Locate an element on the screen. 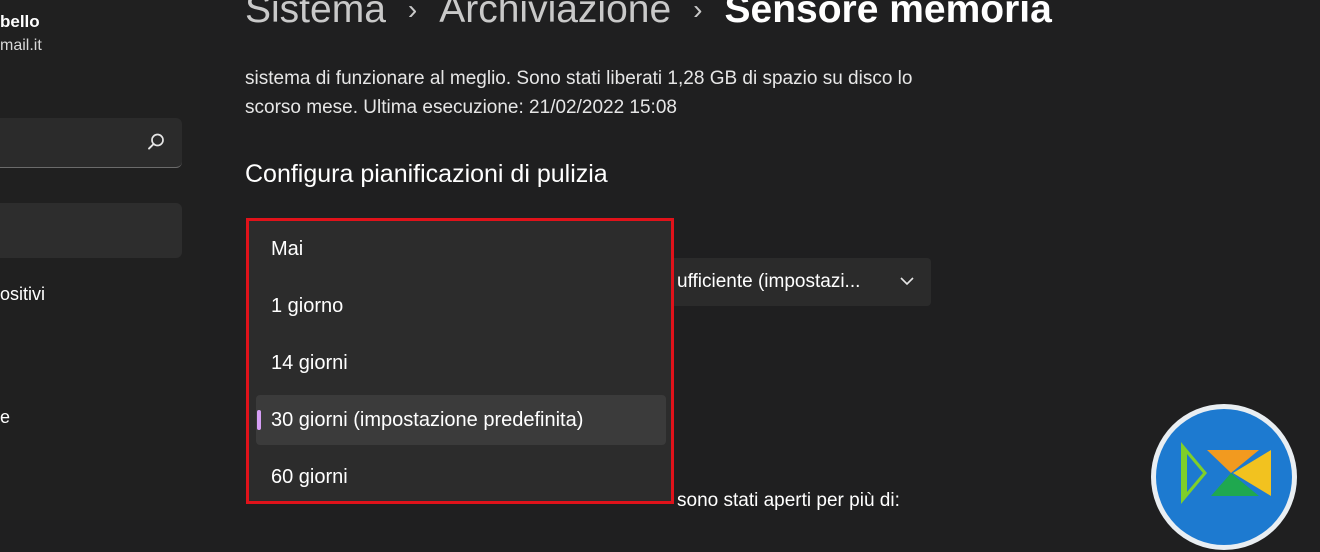 The height and width of the screenshot is (552, 1320). channel-logo-icon is located at coordinates (1224, 477).